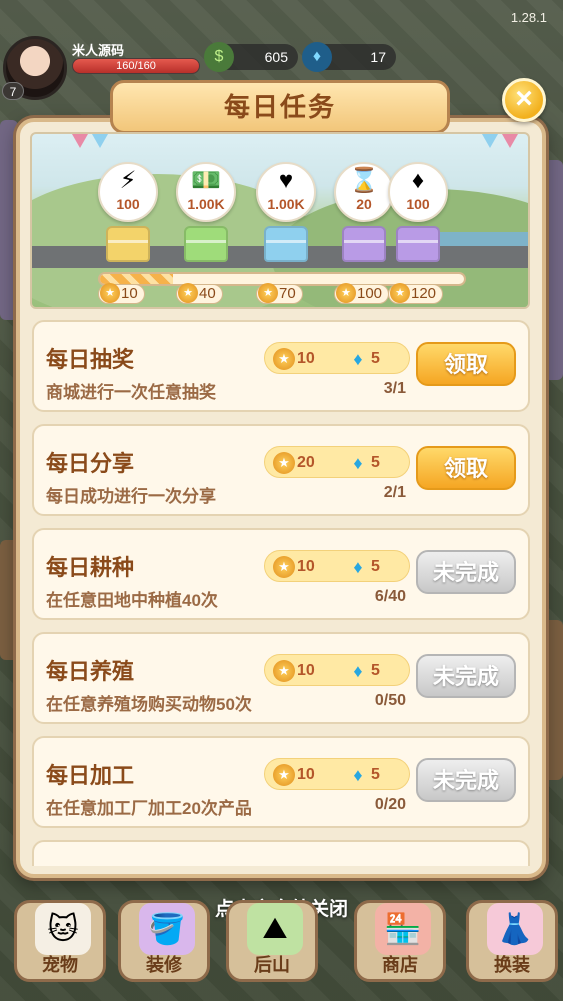 This screenshot has height=1001, width=563. I want to click on nav-label: 商店, so click(400, 965).